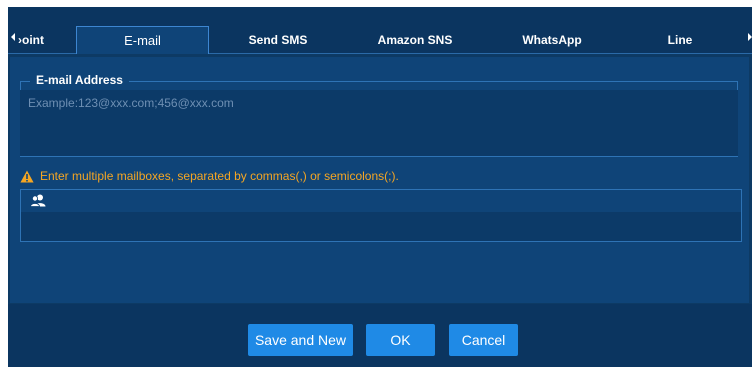  What do you see at coordinates (43, 39) in the screenshot?
I see `tab-endpoint: ›oint` at bounding box center [43, 39].